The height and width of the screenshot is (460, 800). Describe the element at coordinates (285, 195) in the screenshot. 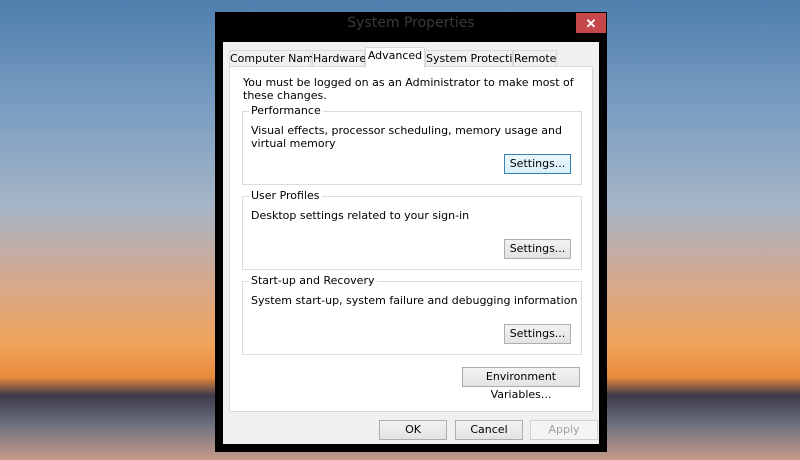

I see `group-label: User Profiles` at that location.